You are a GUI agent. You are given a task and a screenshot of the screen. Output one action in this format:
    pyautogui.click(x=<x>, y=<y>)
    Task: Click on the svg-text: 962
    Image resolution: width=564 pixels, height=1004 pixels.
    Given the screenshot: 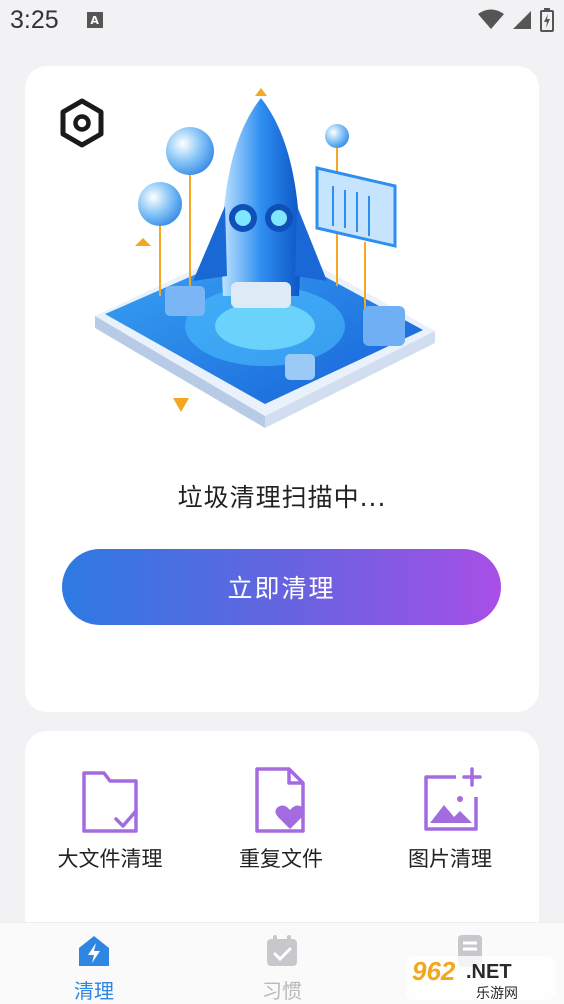 What is the action you would take?
    pyautogui.click(x=434, y=971)
    